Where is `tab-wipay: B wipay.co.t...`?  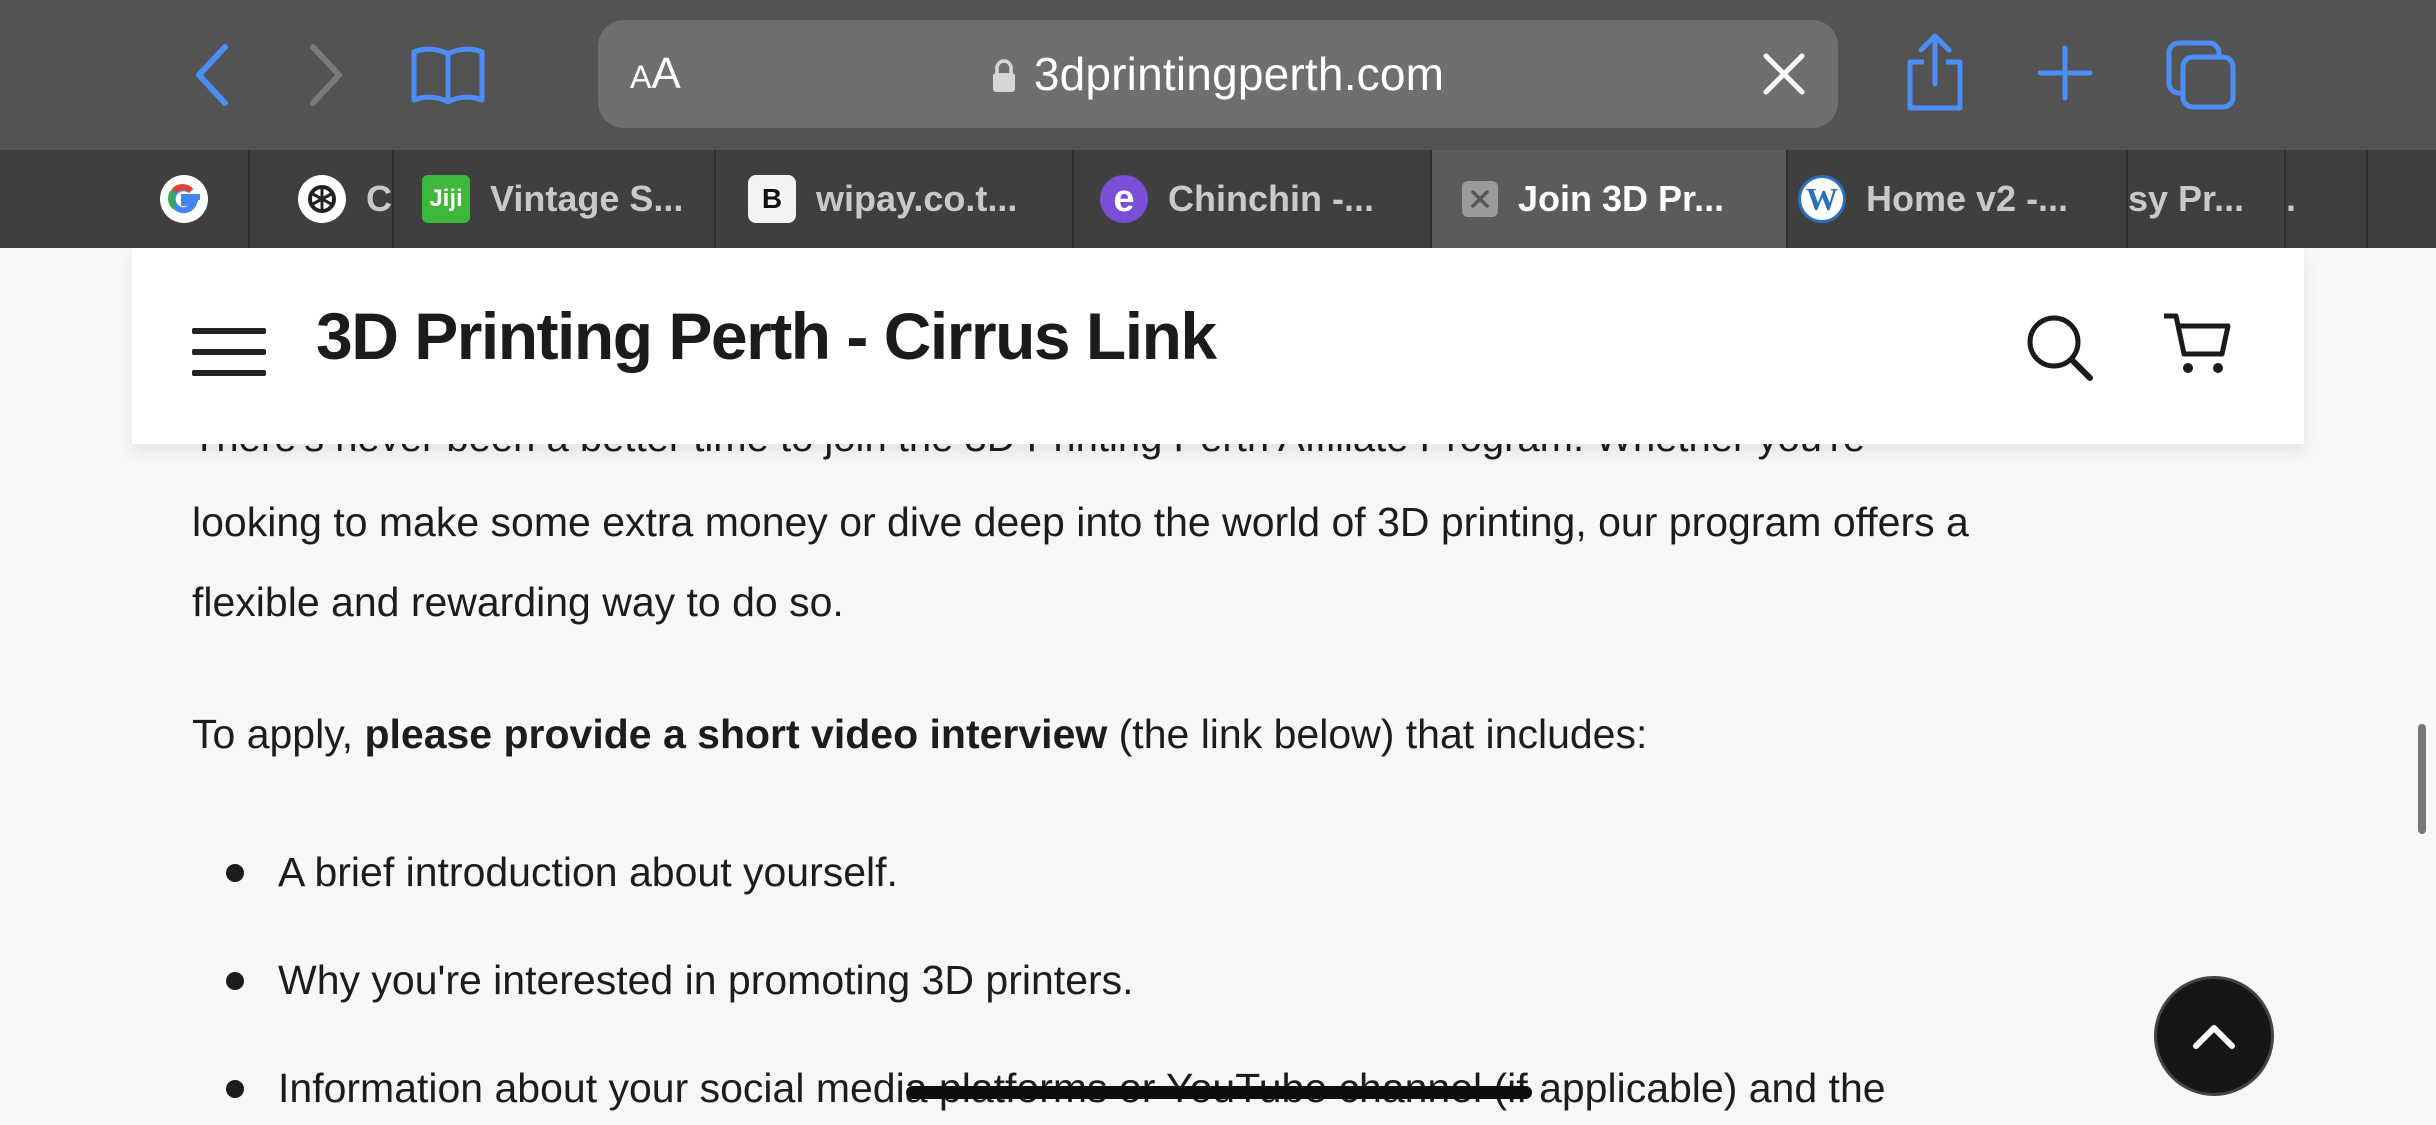
tab-wipay: B wipay.co.t... is located at coordinates (895, 199).